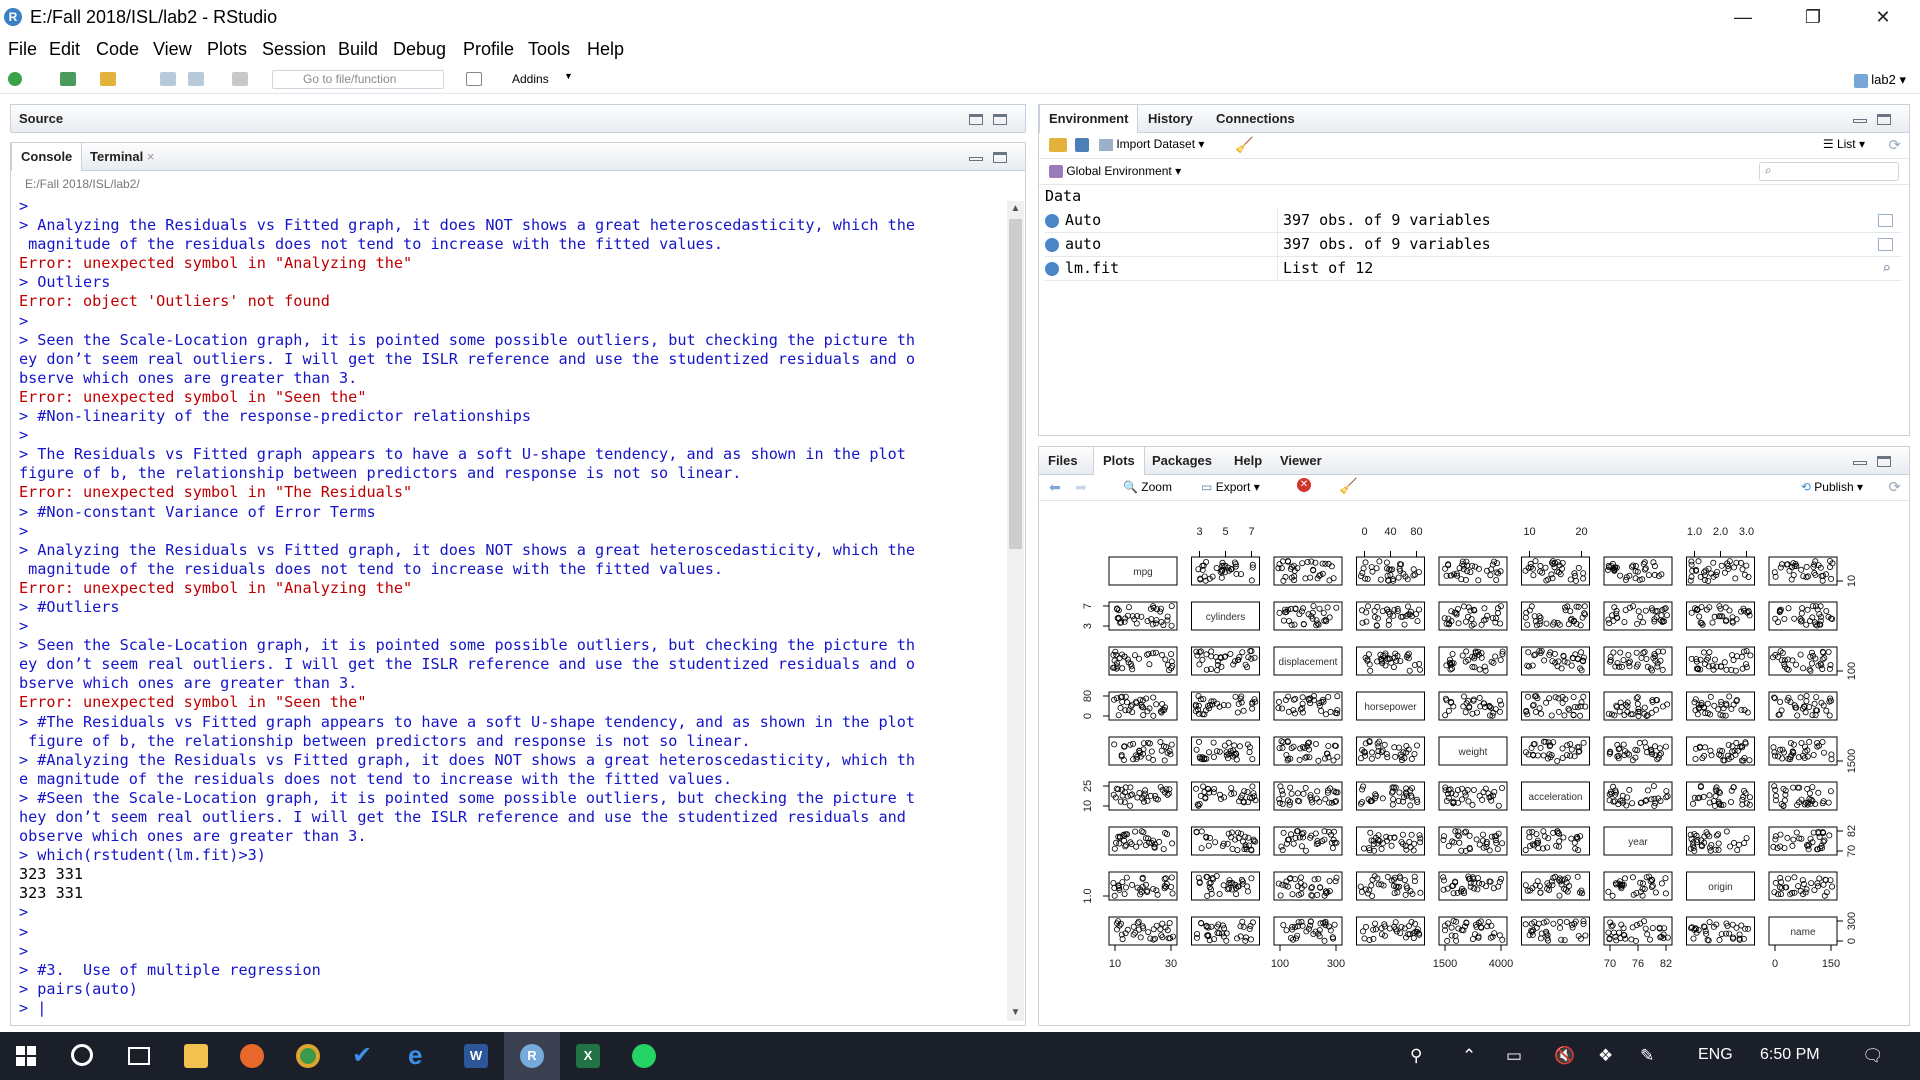  Describe the element at coordinates (15, 79) in the screenshot. I see `new-file-icon` at that location.